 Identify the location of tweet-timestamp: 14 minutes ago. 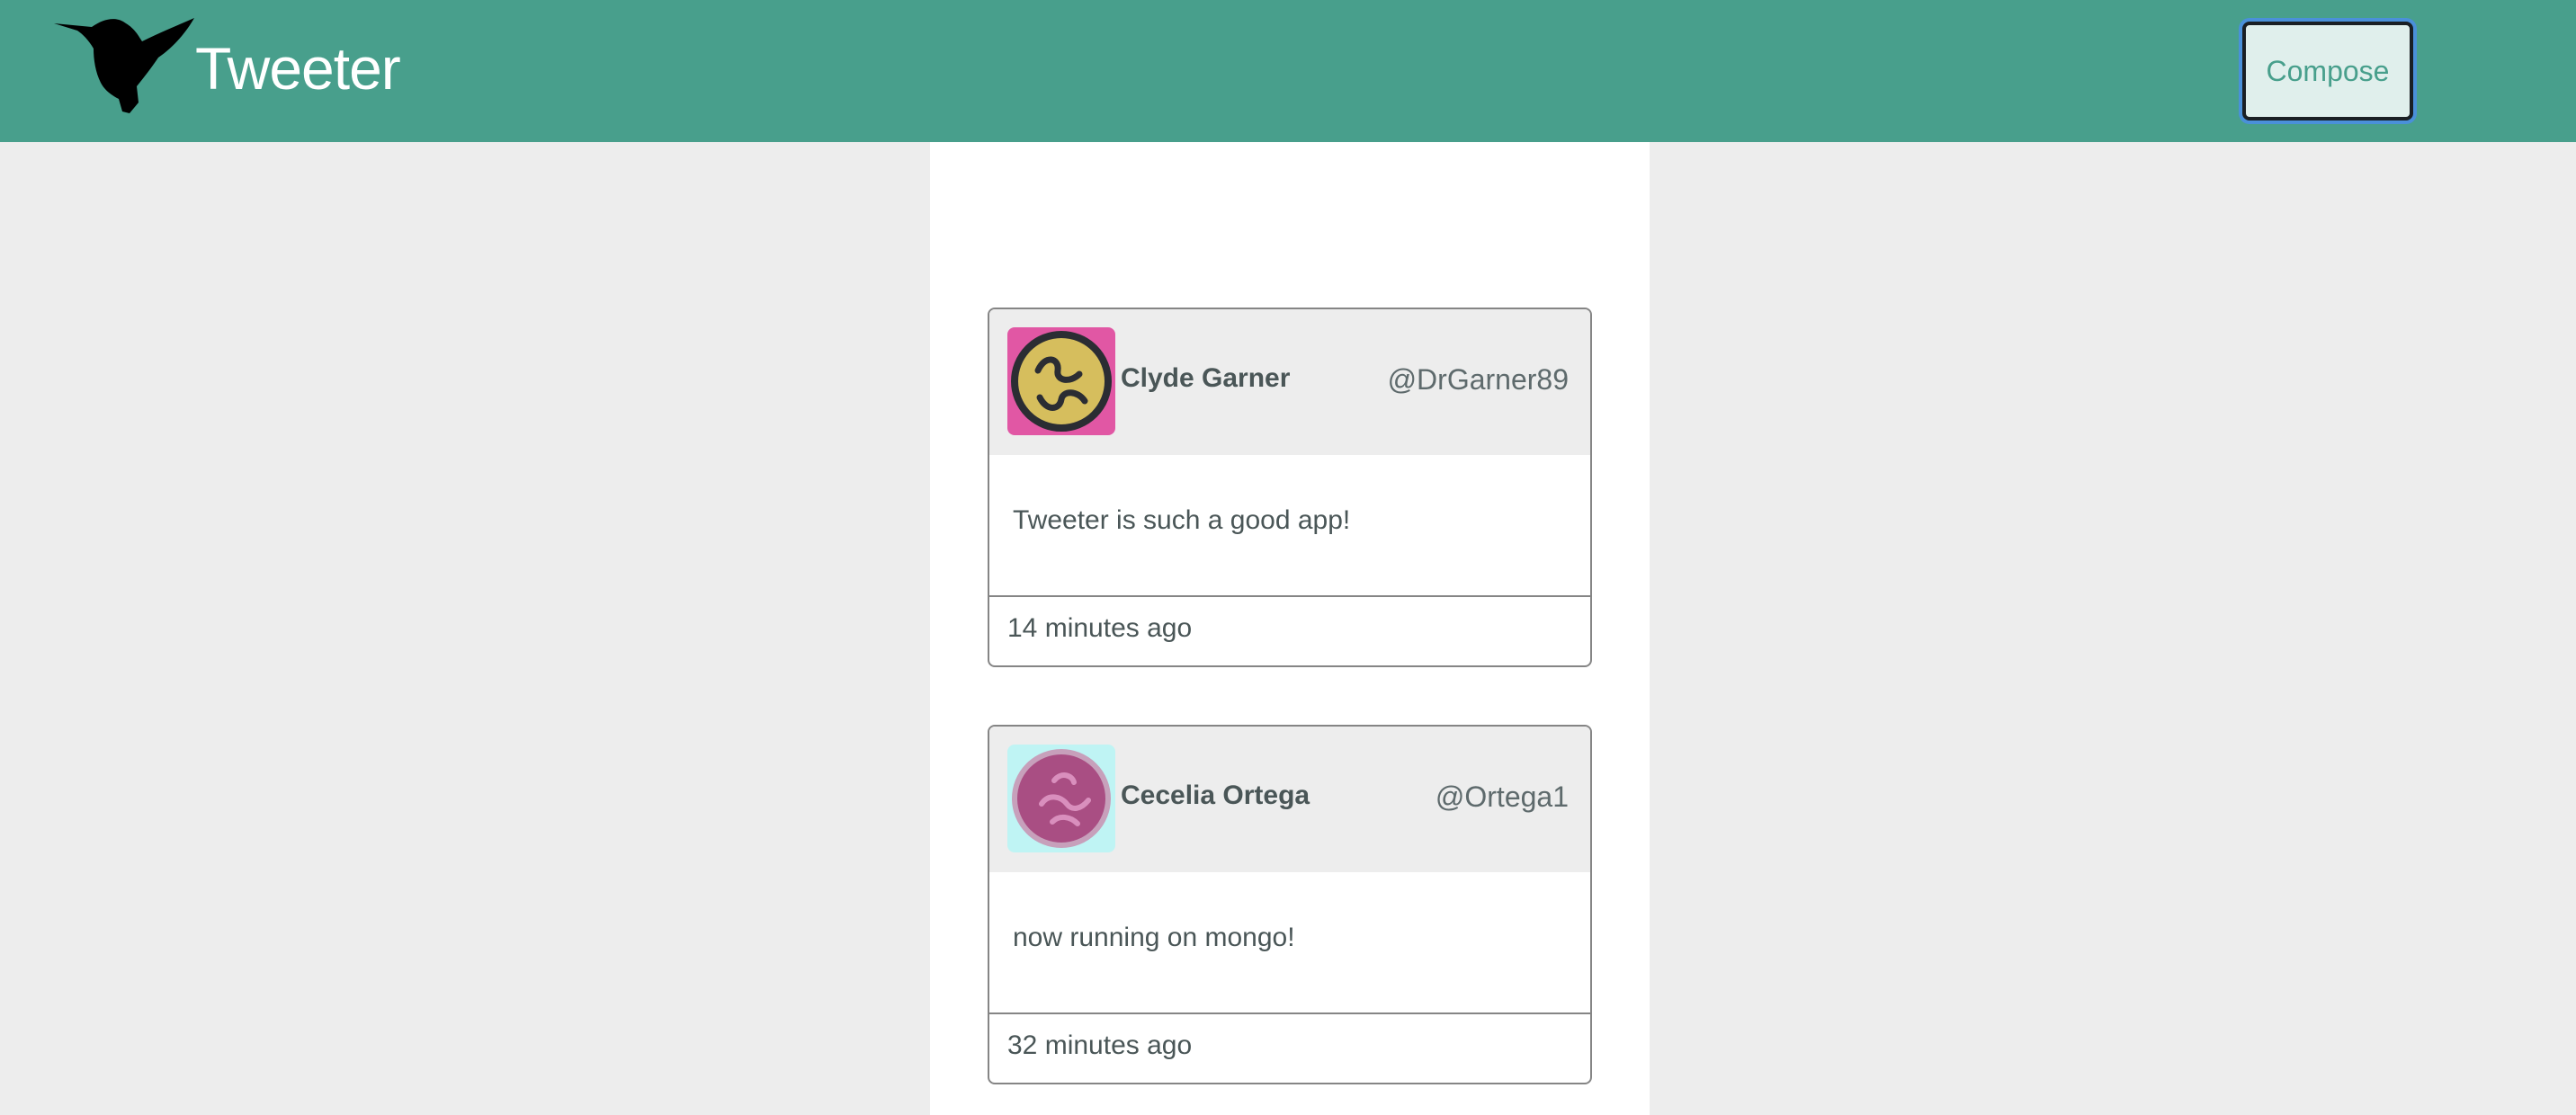
(1100, 628).